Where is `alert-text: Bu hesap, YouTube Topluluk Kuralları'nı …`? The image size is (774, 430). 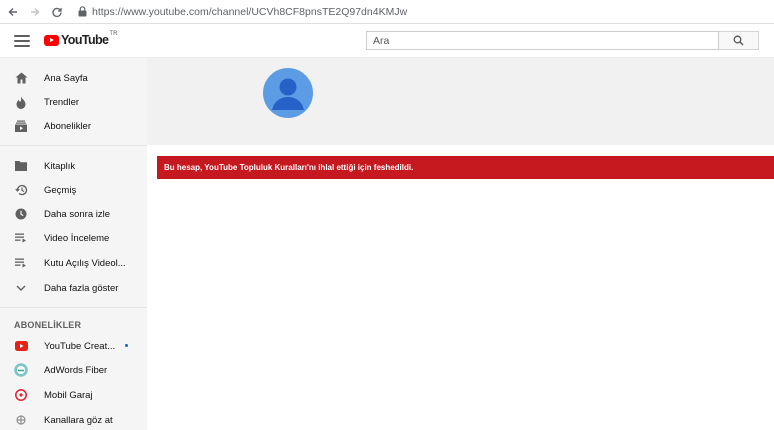 alert-text: Bu hesap, YouTube Topluluk Kuralları'nı … is located at coordinates (289, 167).